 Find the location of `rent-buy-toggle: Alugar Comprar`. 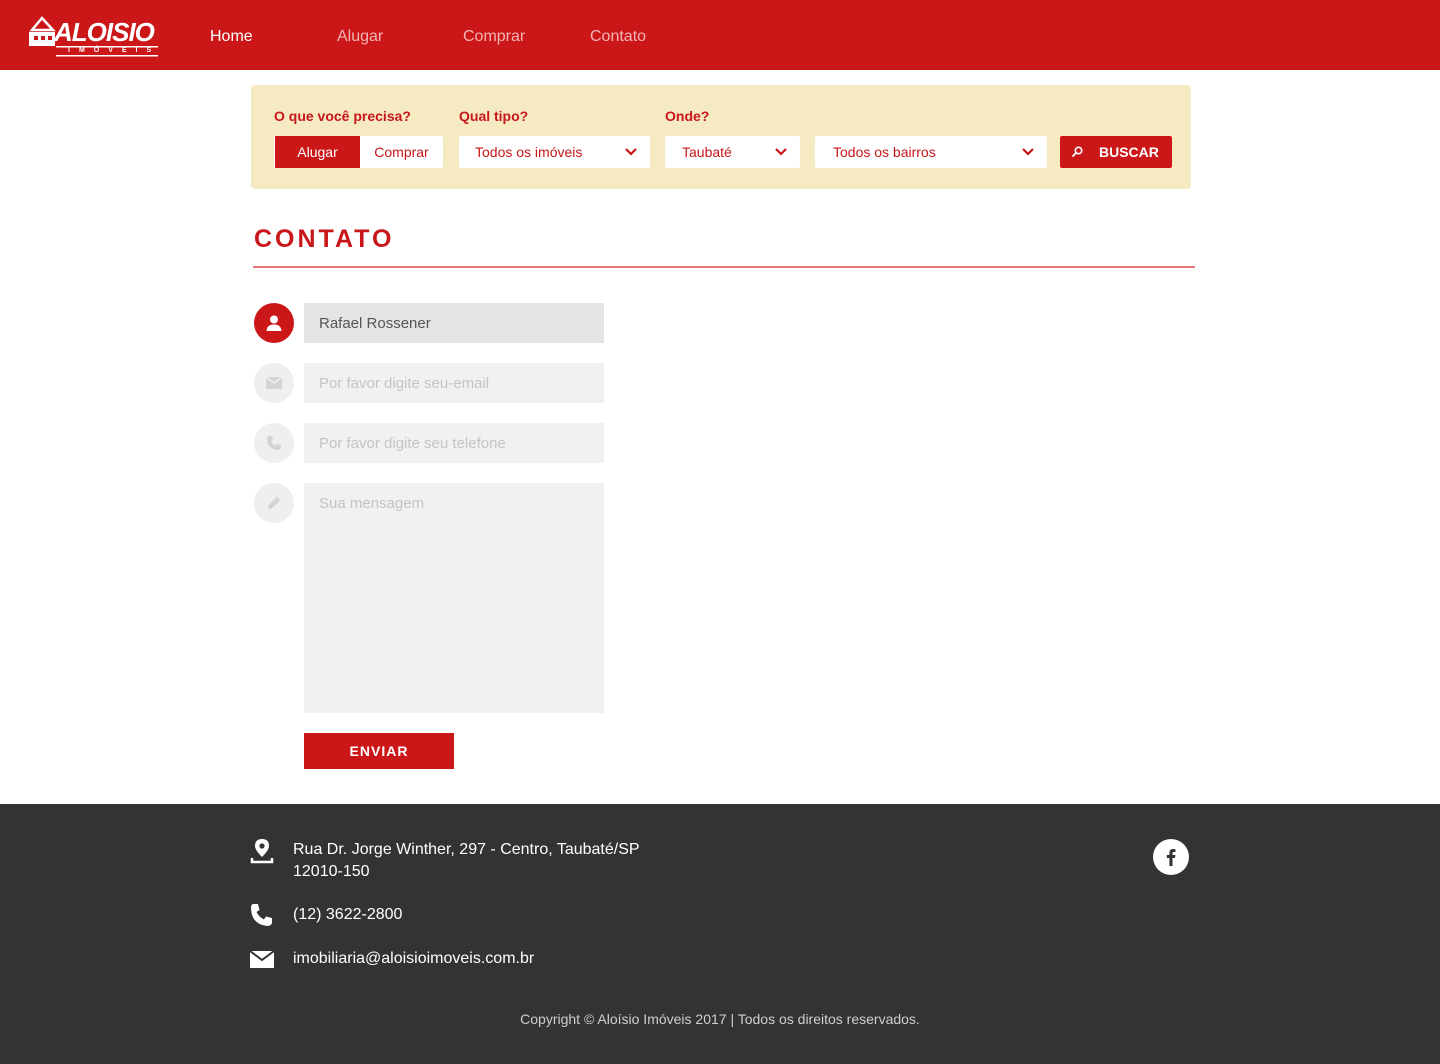

rent-buy-toggle: Alugar Comprar is located at coordinates (358, 152).